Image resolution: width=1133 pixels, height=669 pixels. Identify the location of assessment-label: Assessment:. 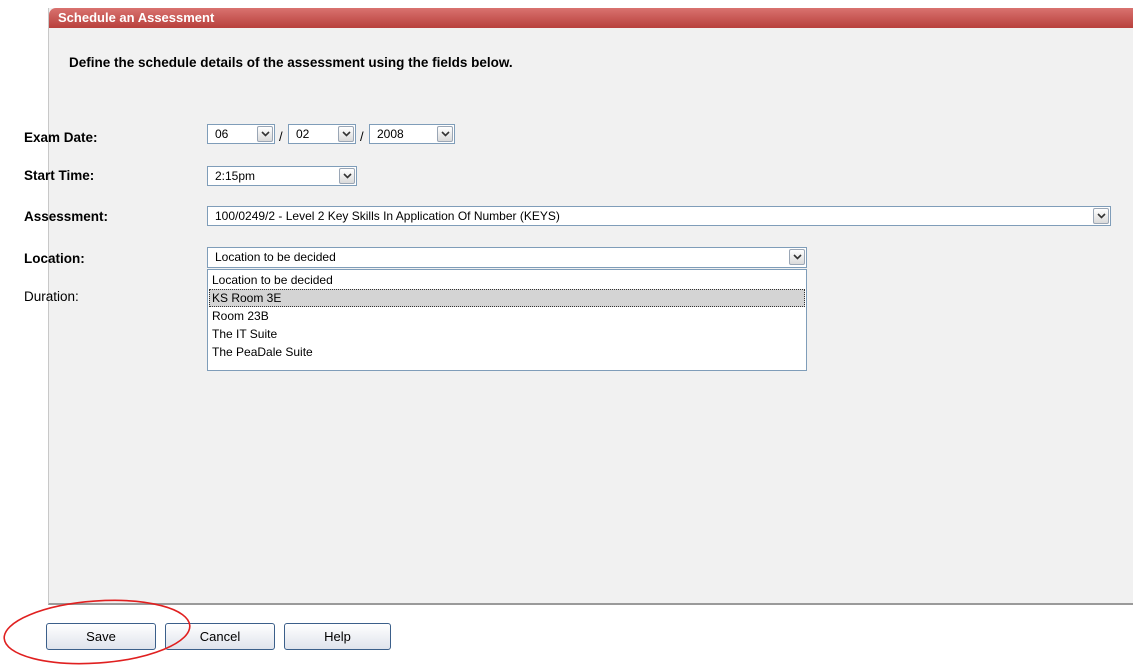
(66, 216).